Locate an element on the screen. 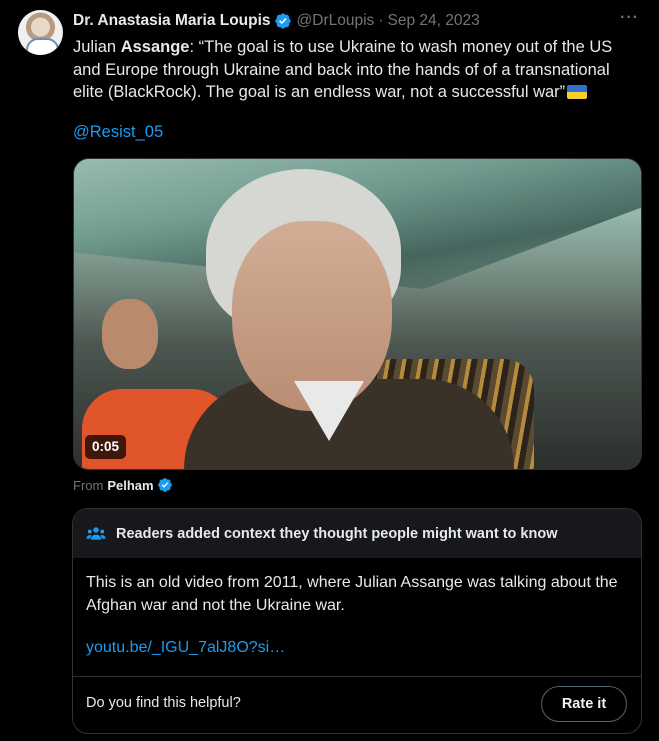 The height and width of the screenshot is (741, 659). divider is located at coordinates (357, 676).